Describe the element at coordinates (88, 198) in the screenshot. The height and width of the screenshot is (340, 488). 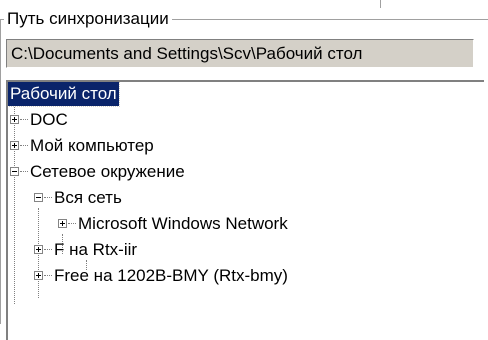
I see `tree-node-label: Вся сеть` at that location.